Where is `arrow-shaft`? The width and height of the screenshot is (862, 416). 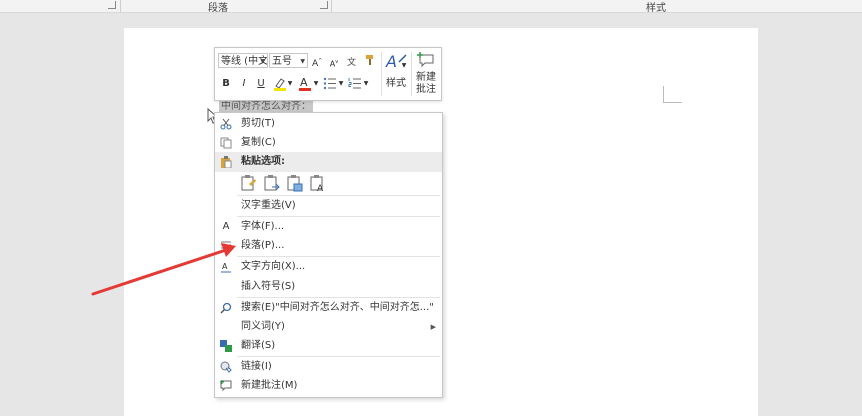 arrow-shaft is located at coordinates (159, 272).